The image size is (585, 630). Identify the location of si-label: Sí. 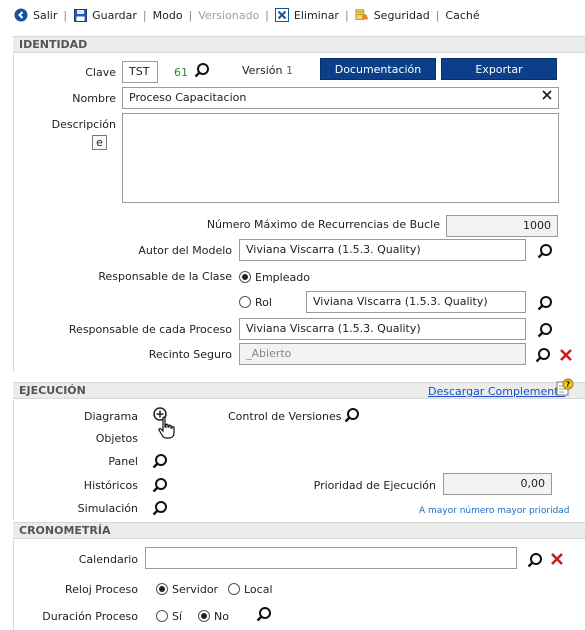
(177, 616).